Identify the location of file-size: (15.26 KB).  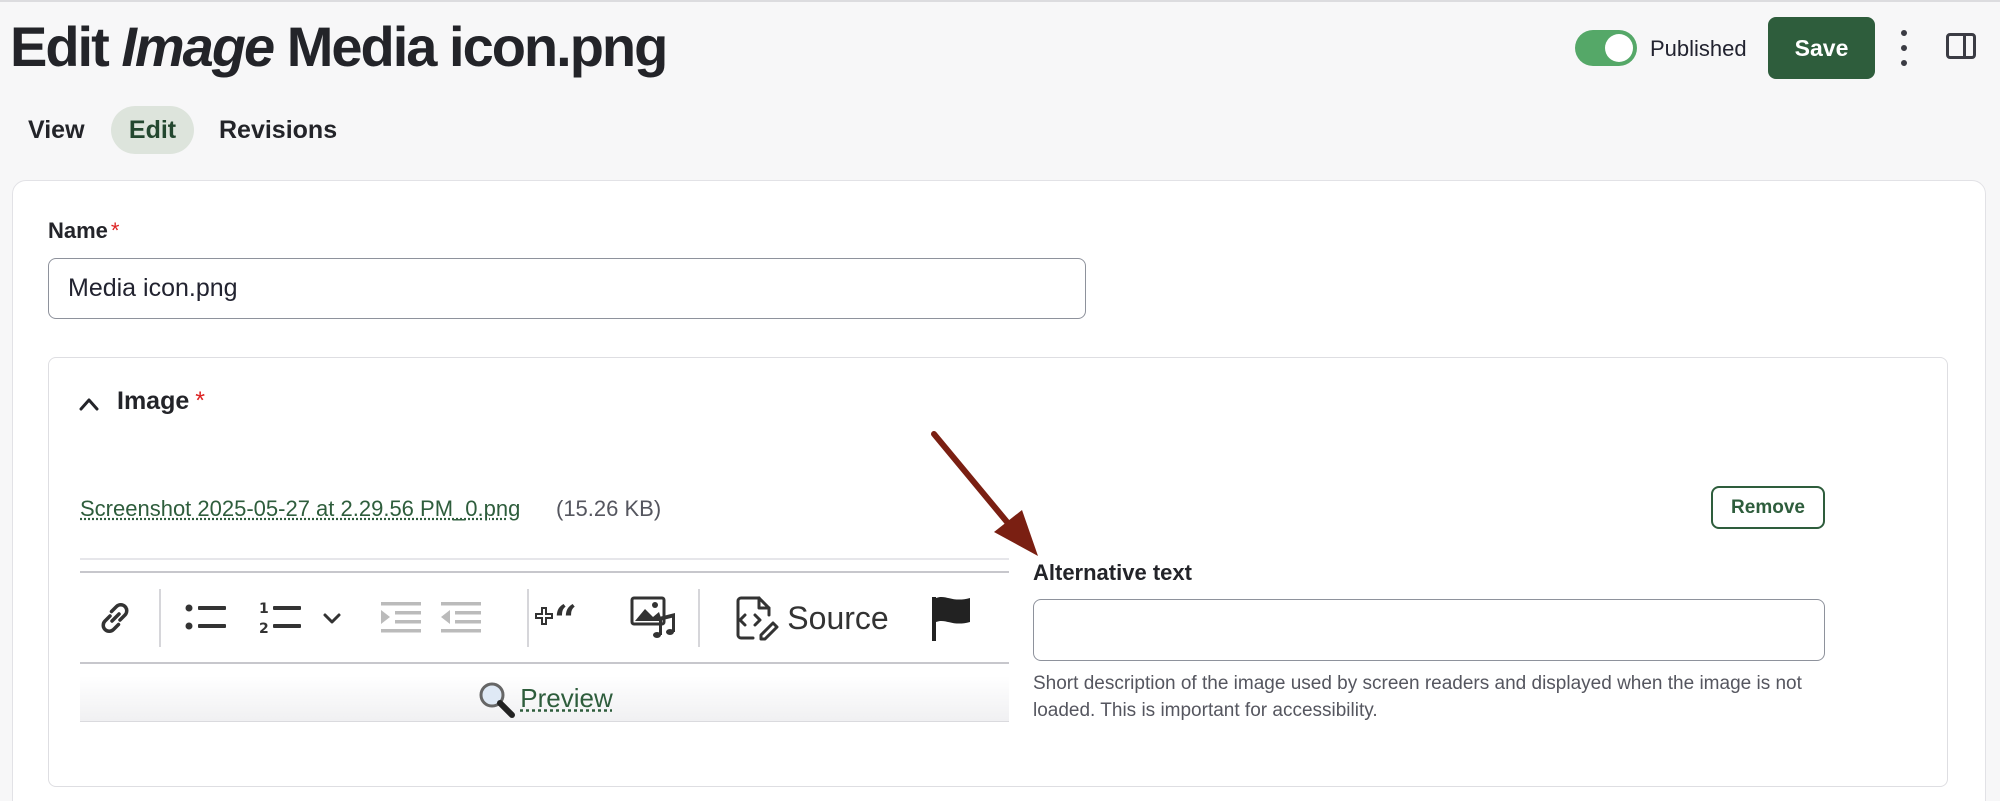
(609, 508).